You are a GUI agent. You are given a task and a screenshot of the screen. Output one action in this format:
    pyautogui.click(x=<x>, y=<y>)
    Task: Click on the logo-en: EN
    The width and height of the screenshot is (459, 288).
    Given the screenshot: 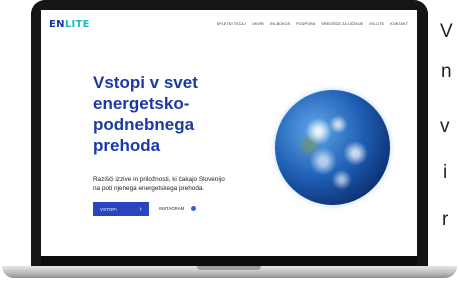 What is the action you would take?
    pyautogui.click(x=57, y=24)
    